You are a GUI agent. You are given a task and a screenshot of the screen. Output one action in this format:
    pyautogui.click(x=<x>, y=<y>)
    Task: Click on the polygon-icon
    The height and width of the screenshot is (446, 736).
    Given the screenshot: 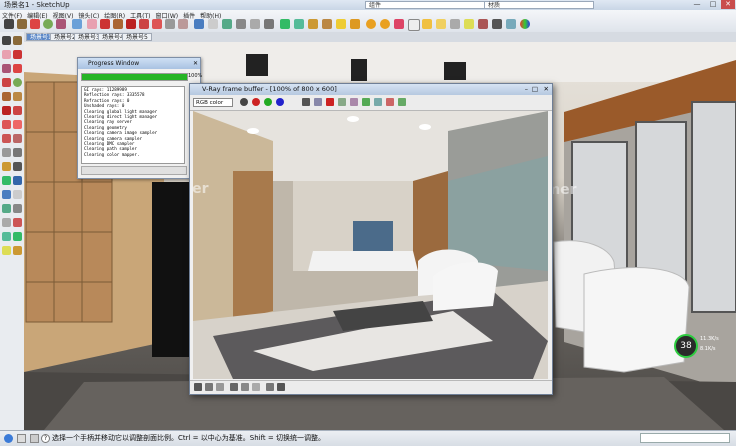 What is the action you would take?
    pyautogui.click(x=6, y=96)
    